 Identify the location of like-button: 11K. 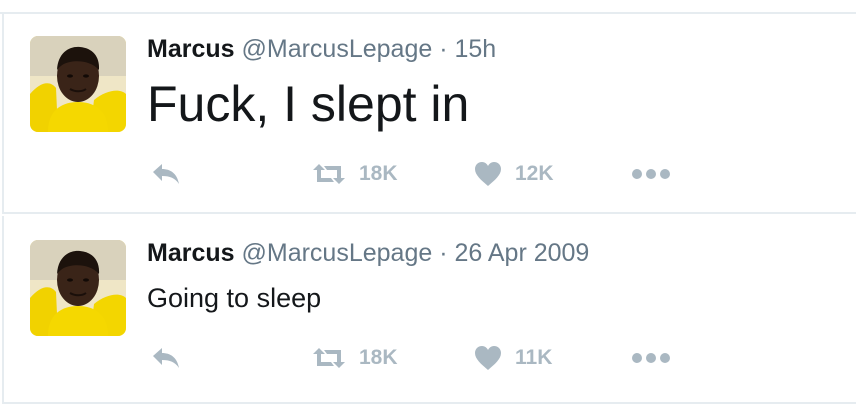
(512, 358).